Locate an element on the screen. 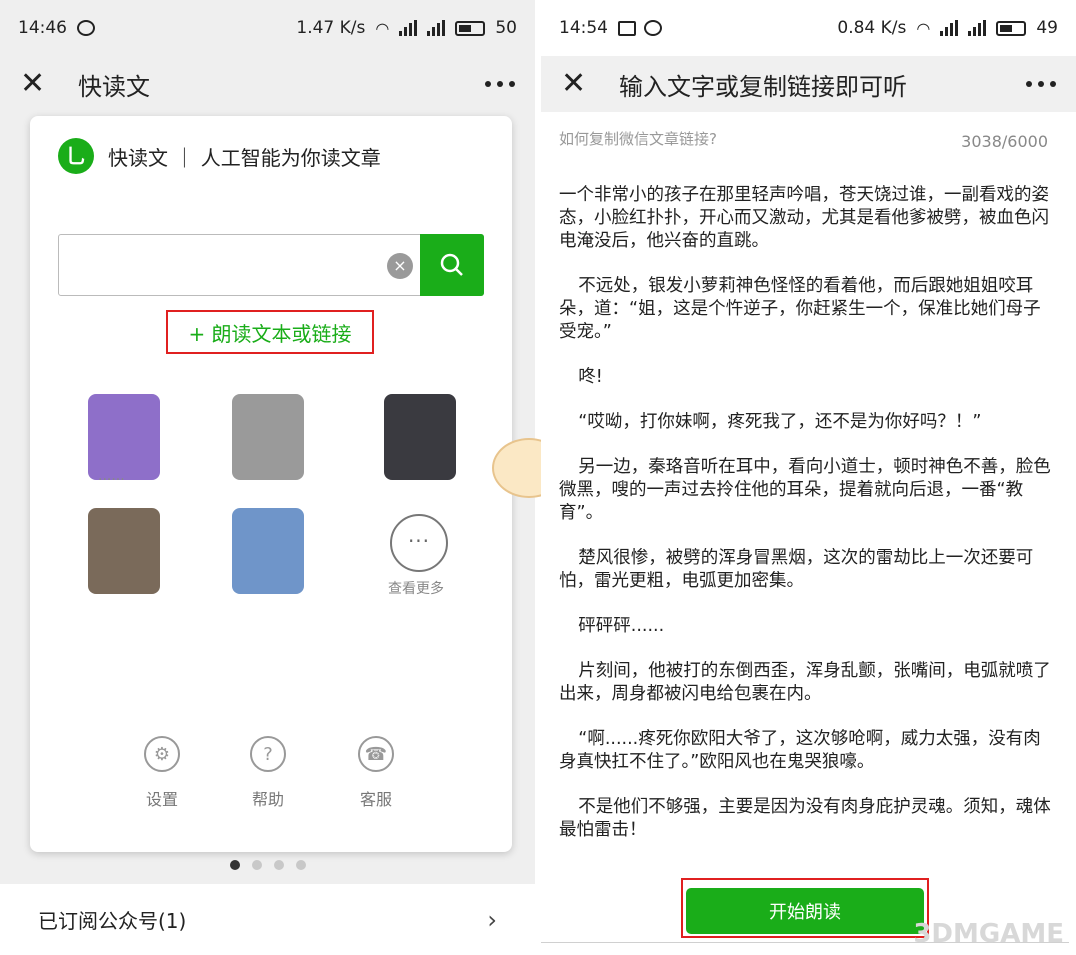 The image size is (1076, 955). add-text-or-link-button: + 朗读文本或链接 is located at coordinates (270, 332).